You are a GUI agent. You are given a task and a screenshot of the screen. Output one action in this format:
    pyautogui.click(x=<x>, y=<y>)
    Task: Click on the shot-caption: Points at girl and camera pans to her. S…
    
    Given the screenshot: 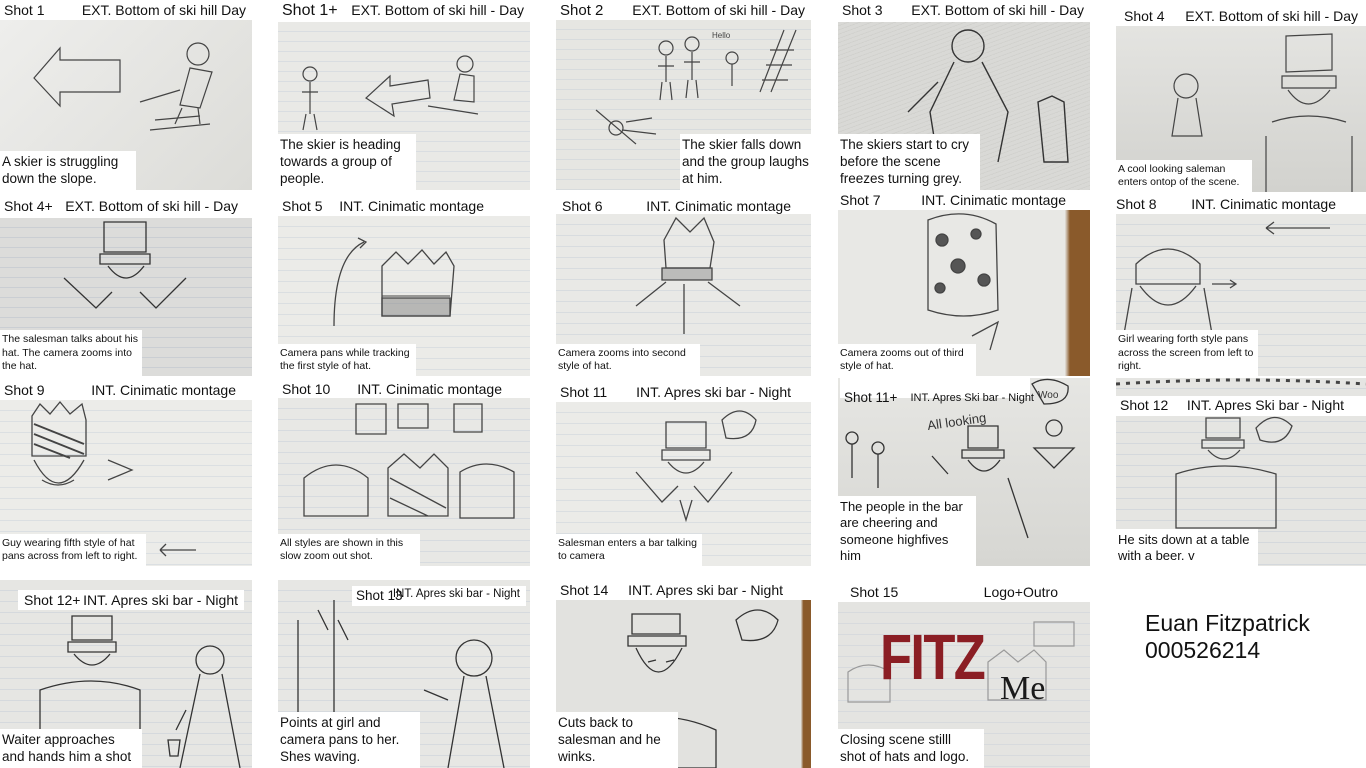 What is the action you would take?
    pyautogui.click(x=349, y=740)
    